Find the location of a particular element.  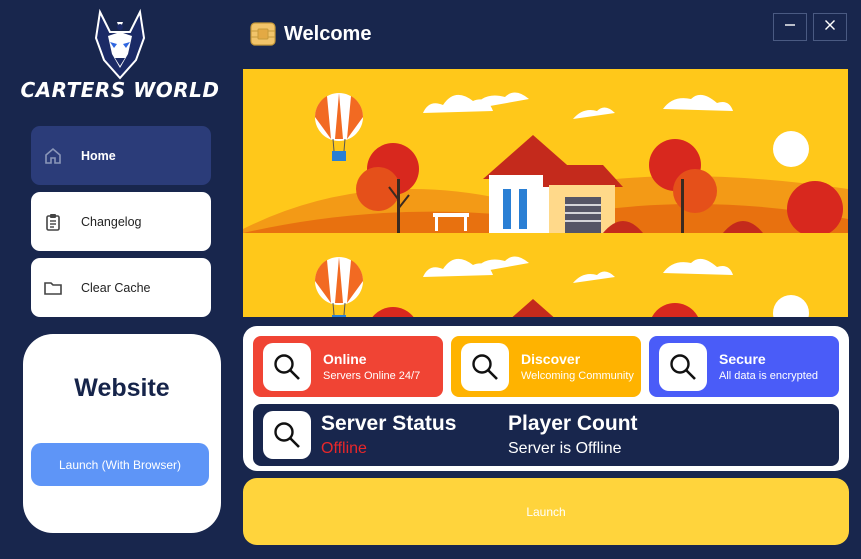

sidebar-item-clear-cache: Clear Cache is located at coordinates (121, 287).